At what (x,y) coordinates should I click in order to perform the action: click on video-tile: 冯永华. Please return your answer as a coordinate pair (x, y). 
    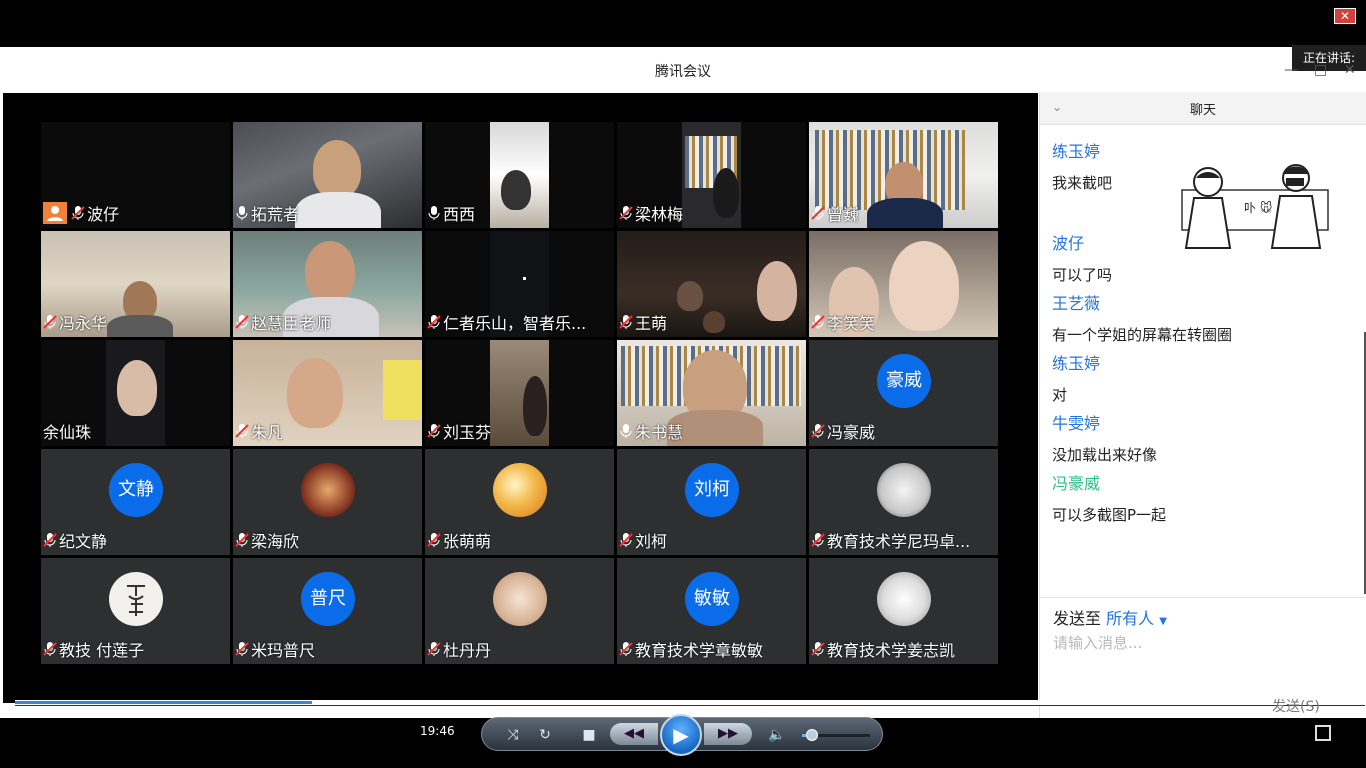
    Looking at the image, I should click on (135, 284).